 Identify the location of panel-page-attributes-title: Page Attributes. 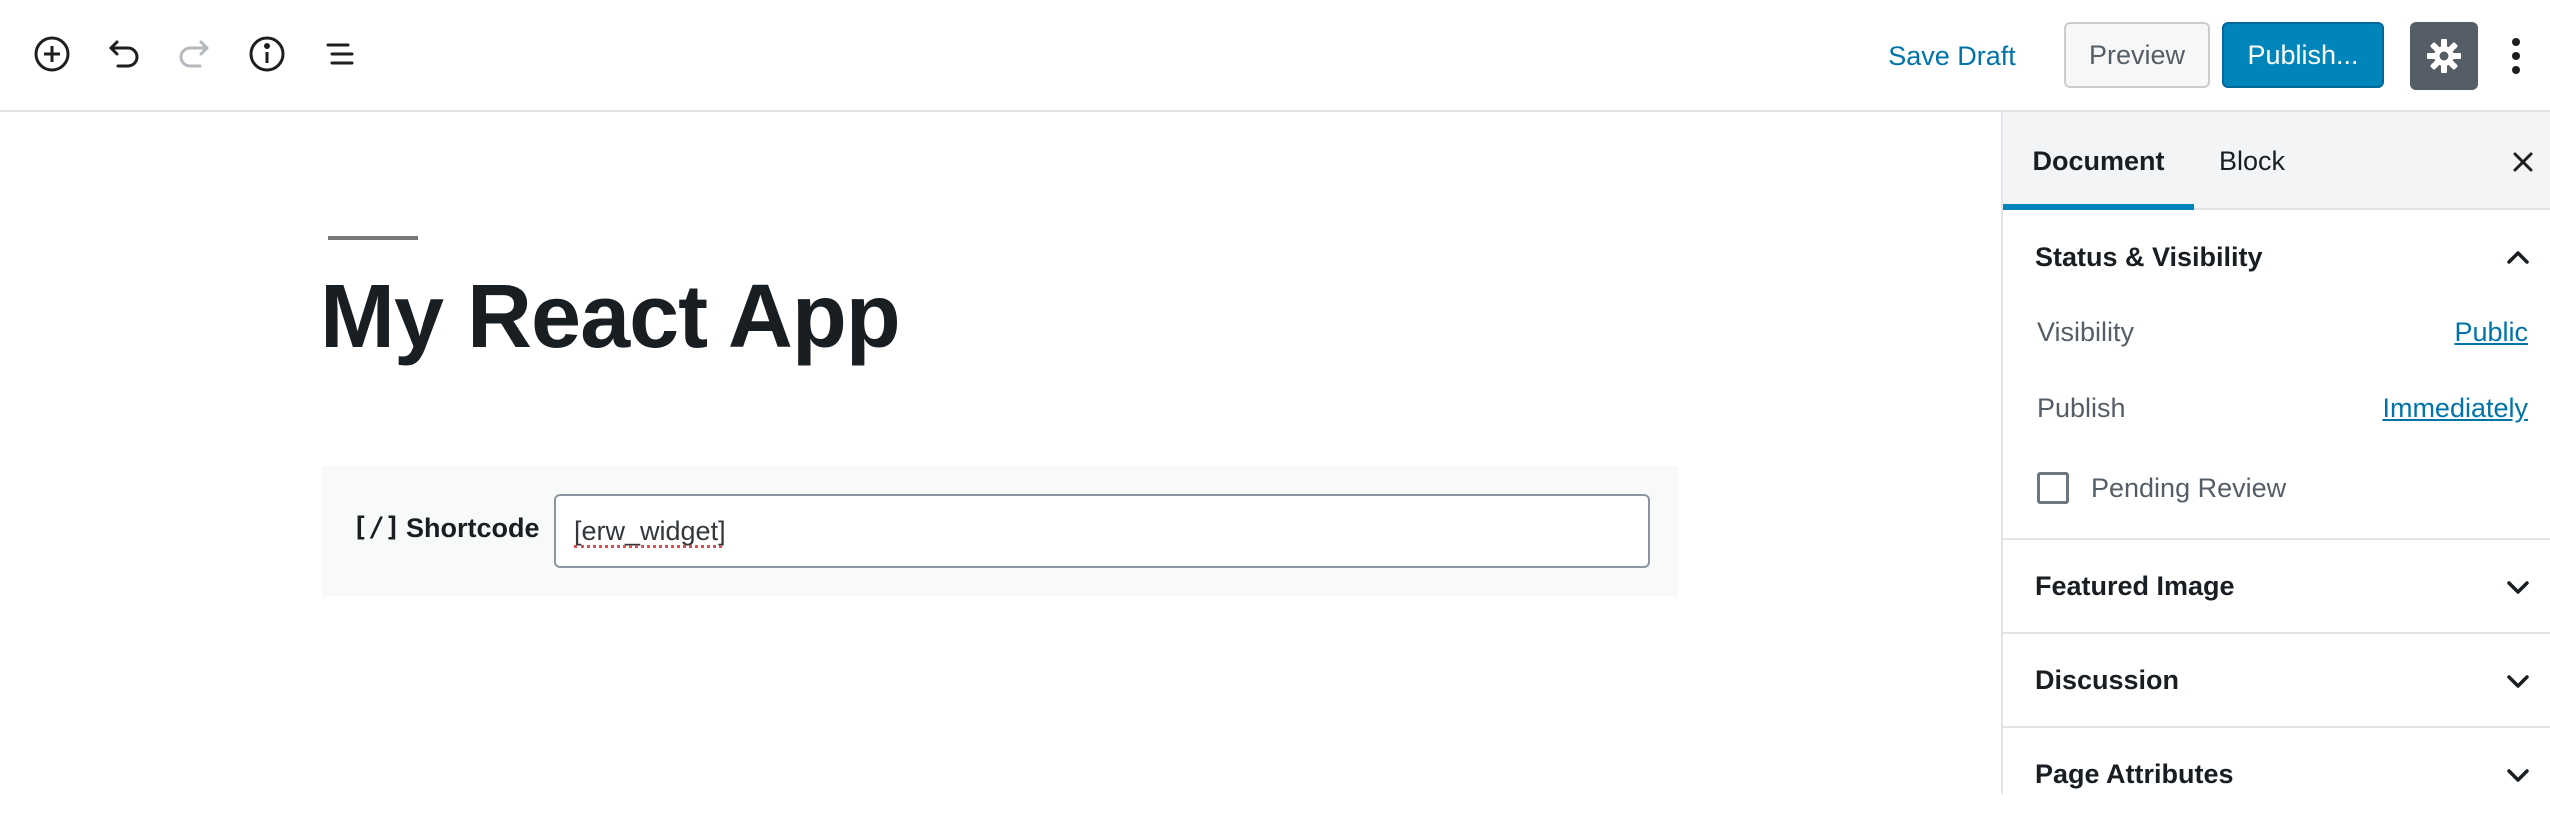
(2134, 773).